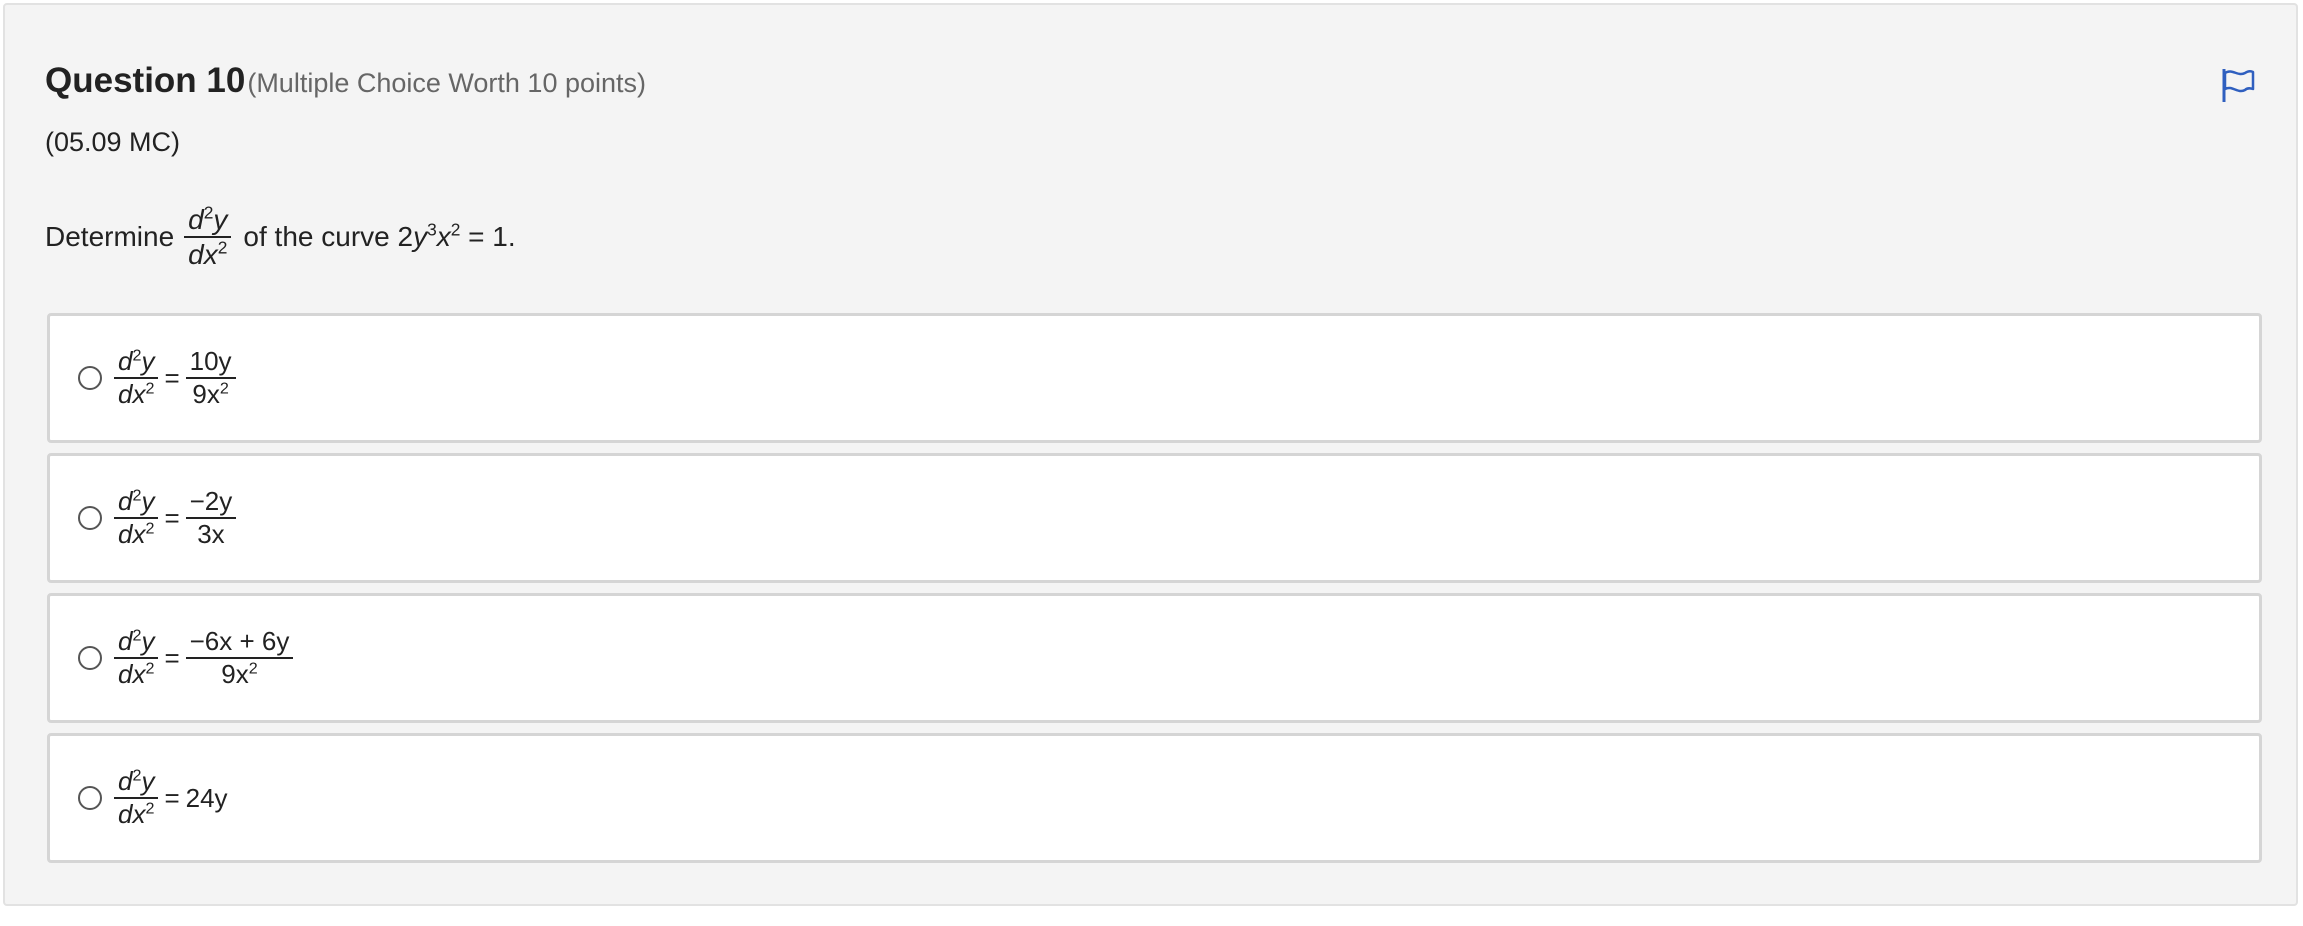 This screenshot has width=2303, height=926. I want to click on answer-expression: d2y dx2 = −6x + 6y 9x2, so click(204, 658).